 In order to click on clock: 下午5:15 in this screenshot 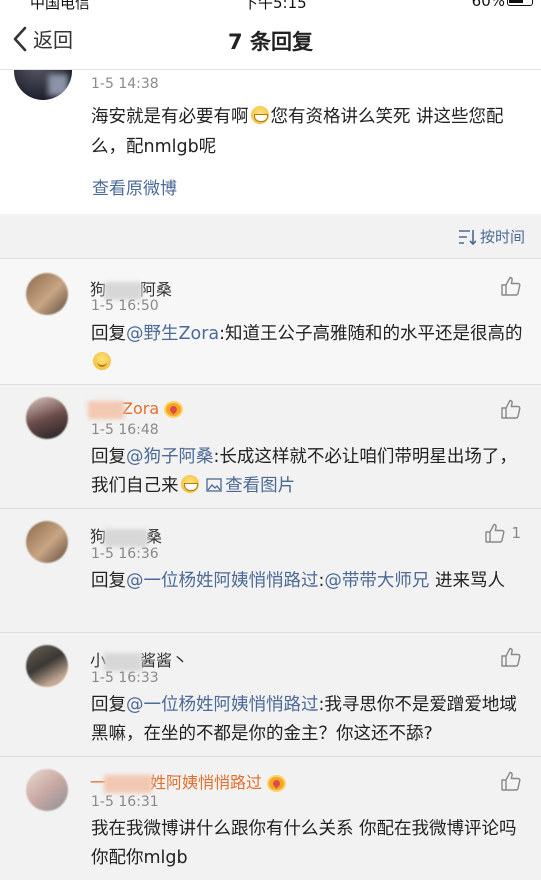, I will do `click(275, 5)`.